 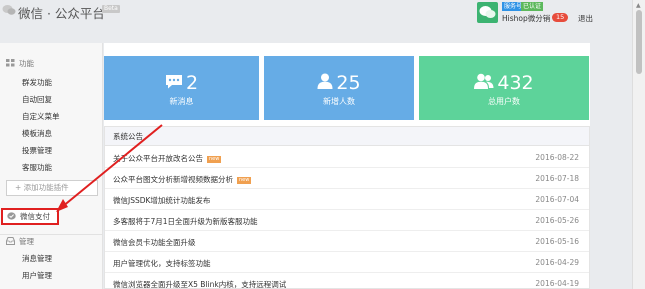 I want to click on manage-section-header: 管理, so click(x=20, y=241).